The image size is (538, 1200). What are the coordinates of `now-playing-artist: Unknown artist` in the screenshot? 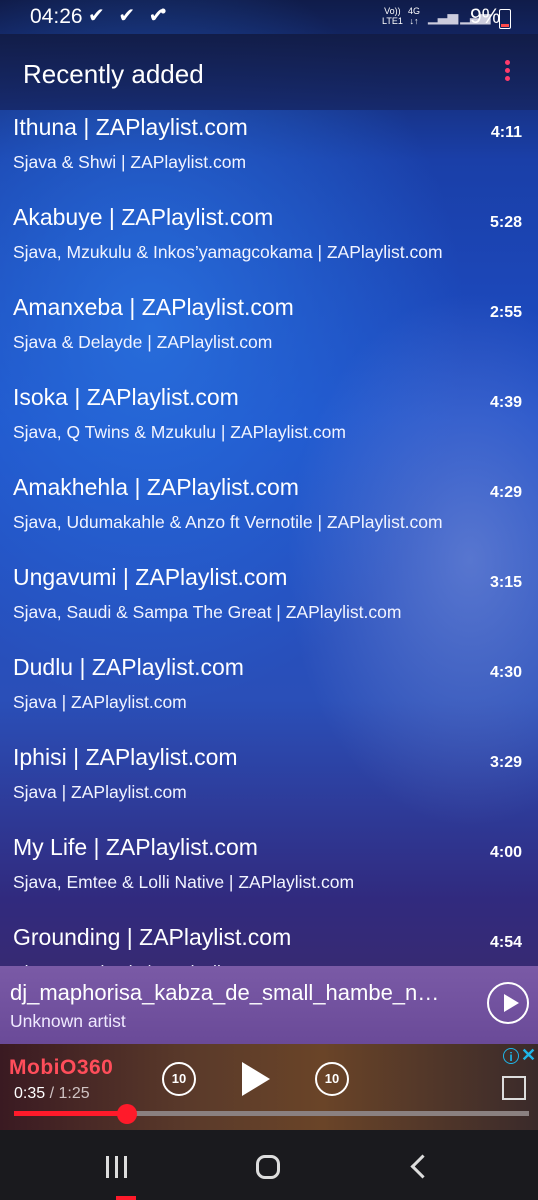 It's located at (68, 1021).